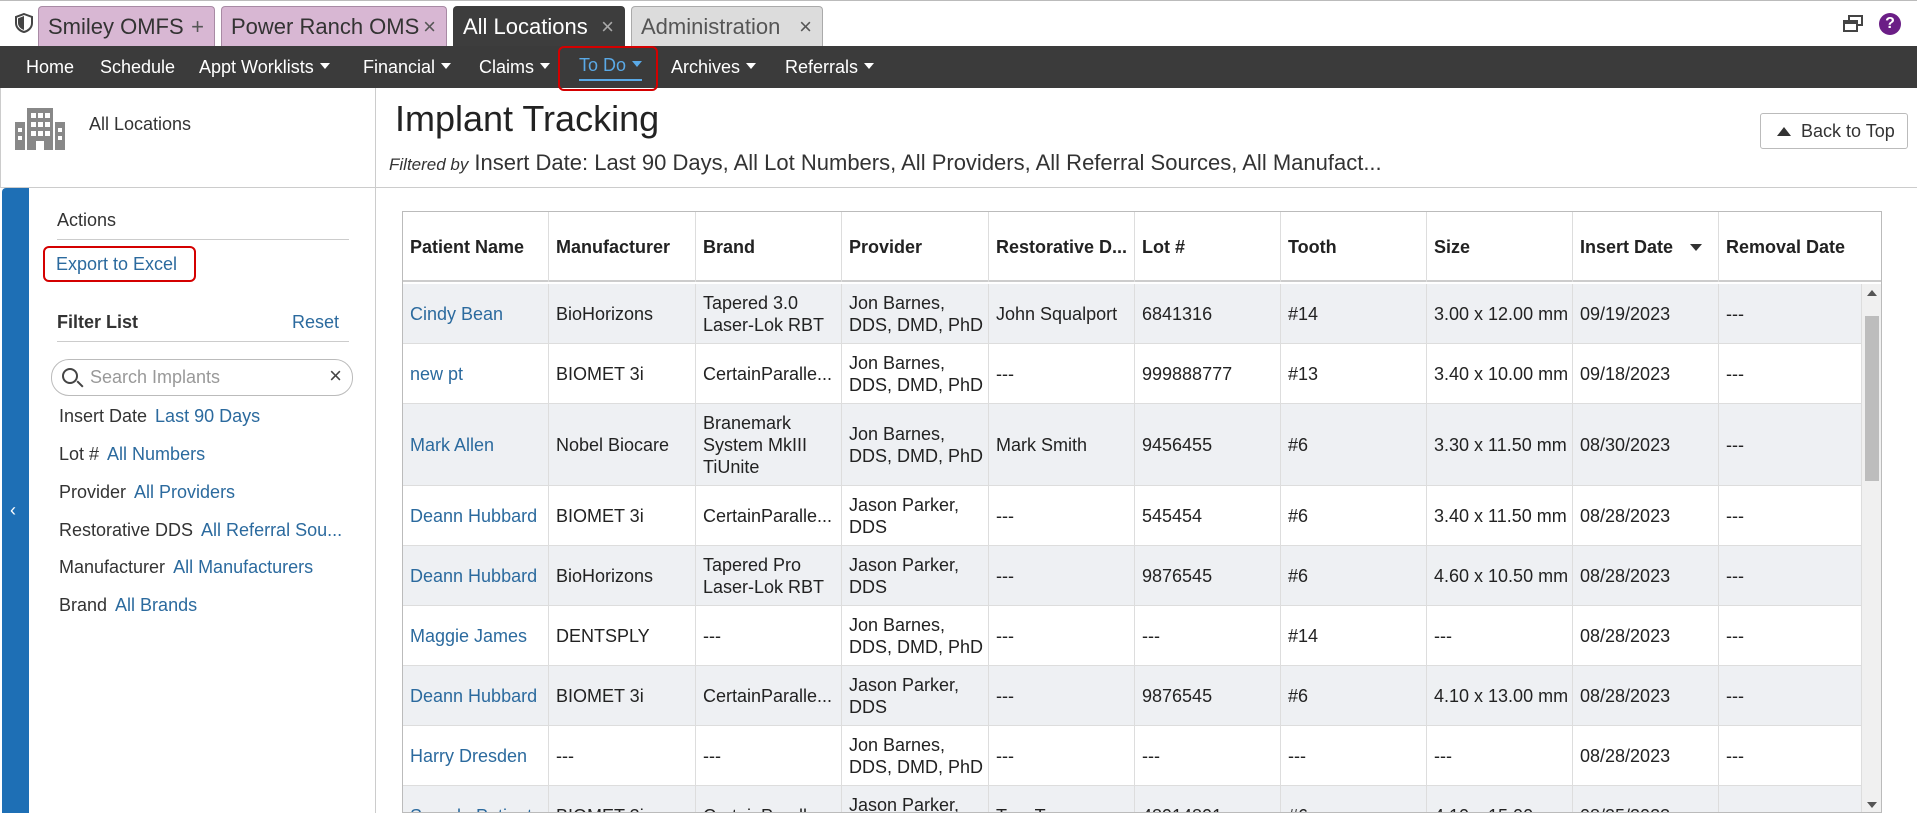 This screenshot has height=813, width=1917. What do you see at coordinates (476, 444) in the screenshot?
I see `patient-name-cell: Mark Allen` at bounding box center [476, 444].